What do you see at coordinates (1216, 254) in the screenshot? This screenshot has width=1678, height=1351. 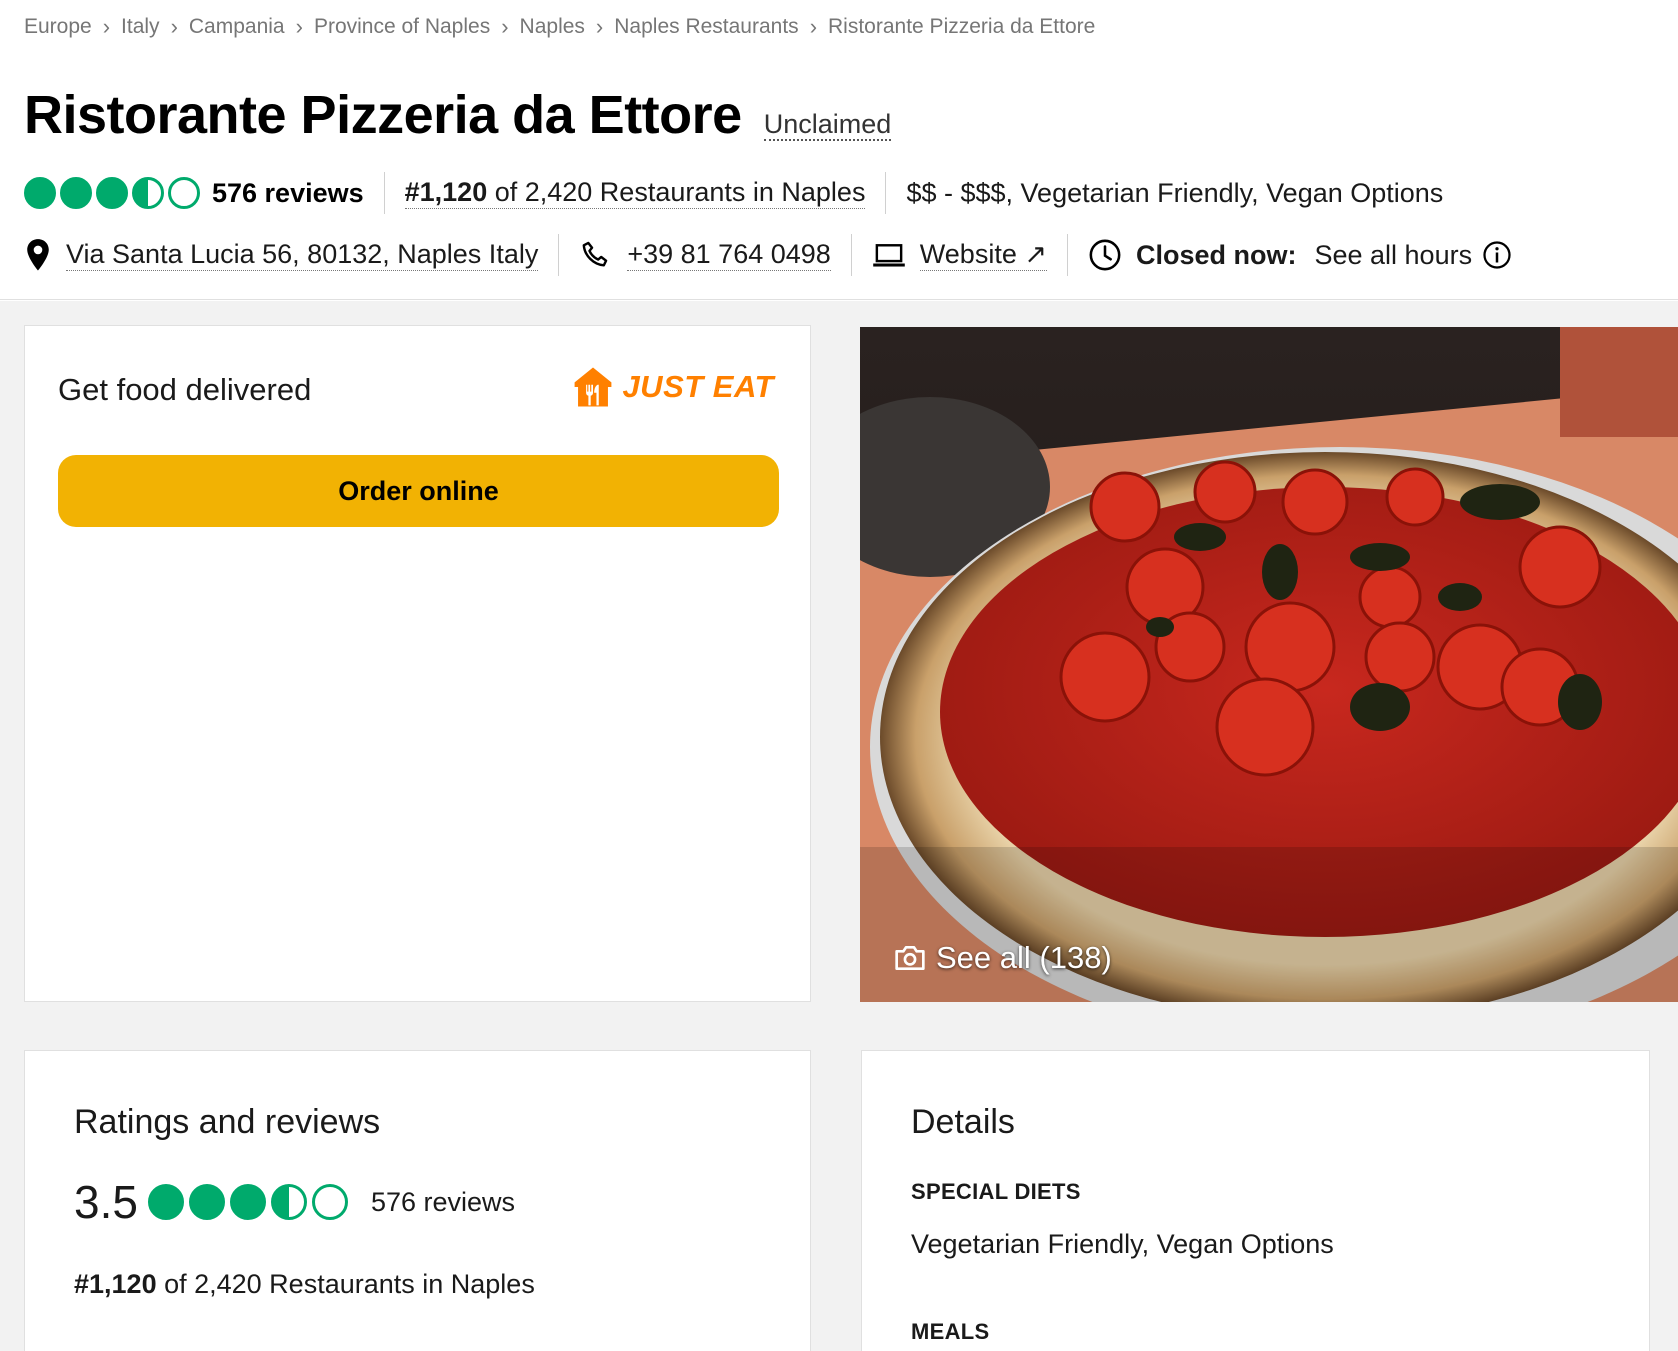 I see `closed-status: Closed now:` at bounding box center [1216, 254].